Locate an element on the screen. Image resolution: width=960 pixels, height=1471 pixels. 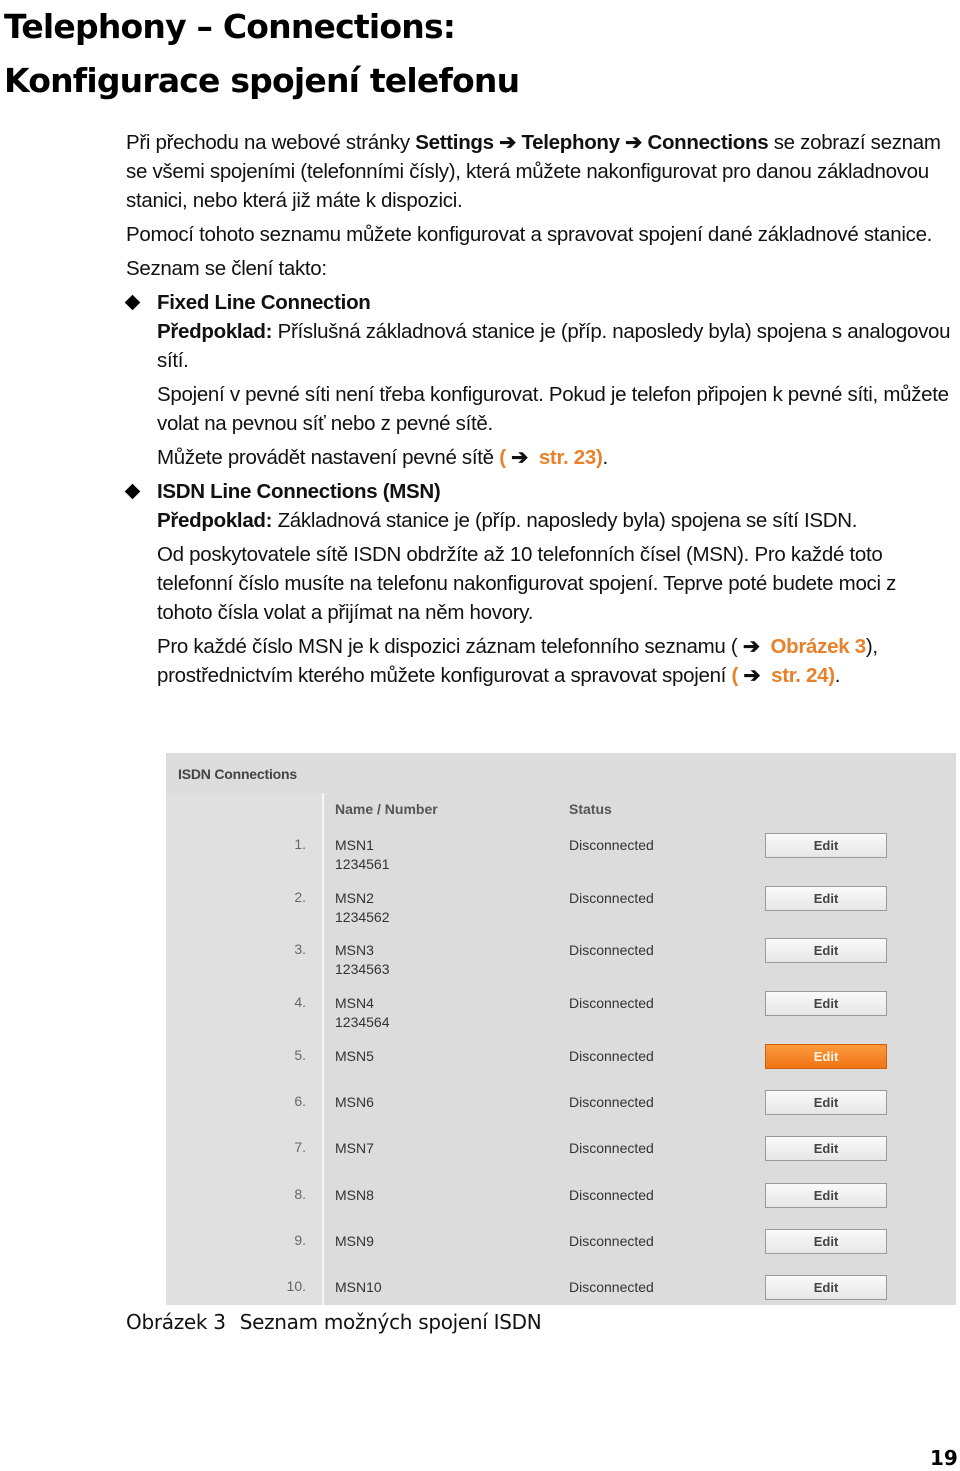
row-index: 1. is located at coordinates (300, 844).